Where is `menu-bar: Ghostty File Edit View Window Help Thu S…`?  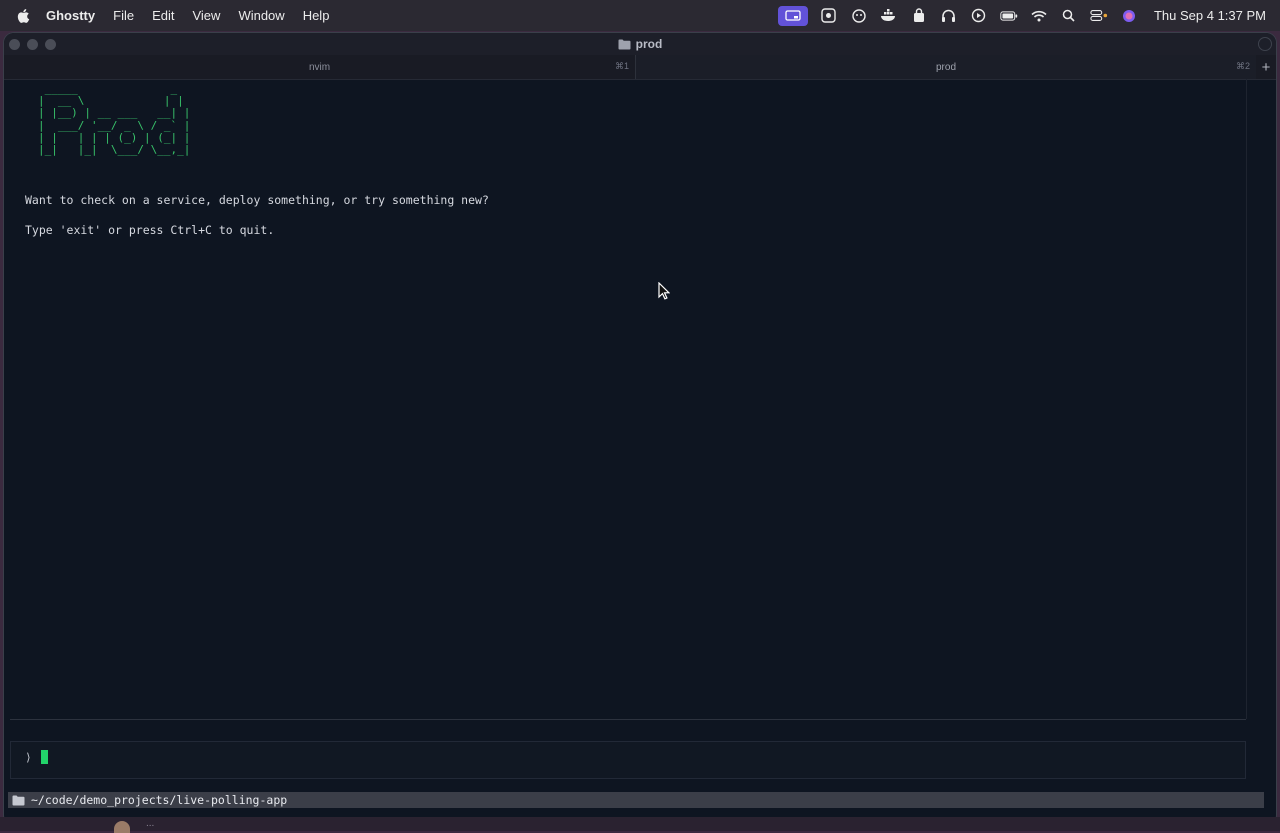
menu-bar: Ghostty File Edit View Window Help Thu S… is located at coordinates (640, 15).